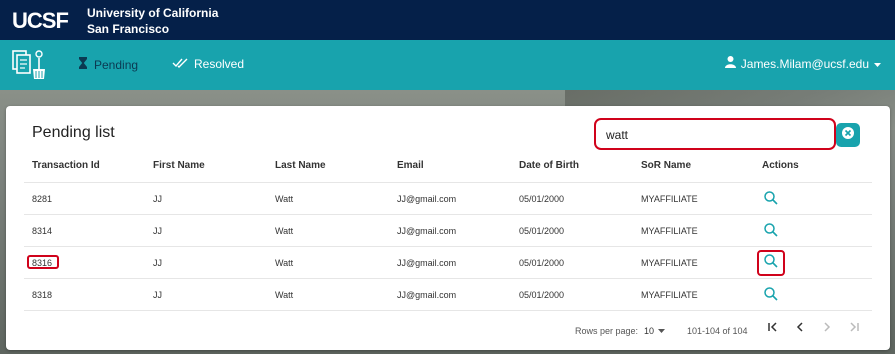  What do you see at coordinates (410, 165) in the screenshot?
I see `column-header-email: Email` at bounding box center [410, 165].